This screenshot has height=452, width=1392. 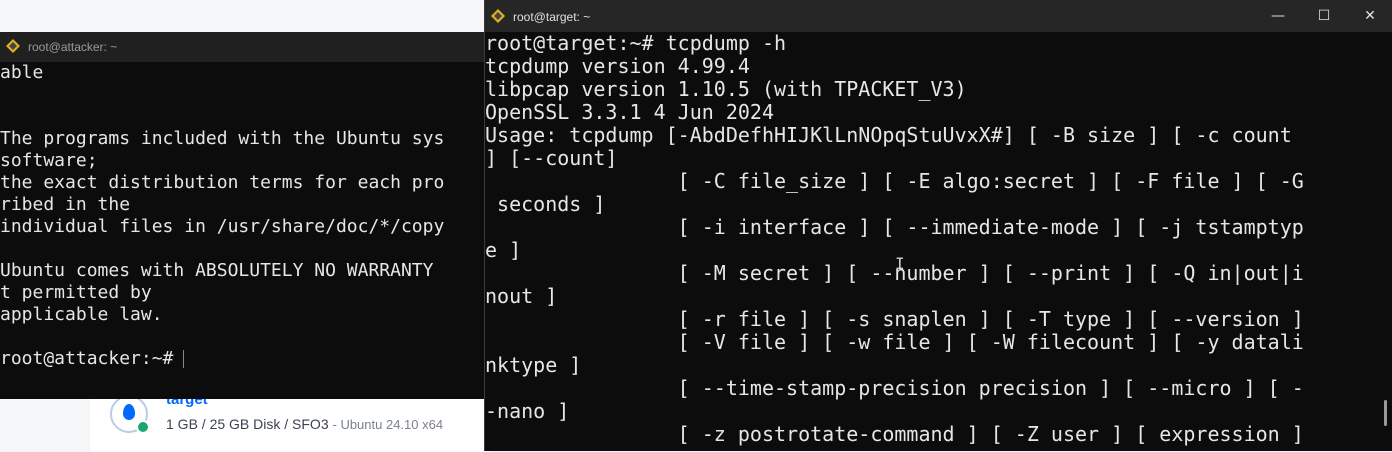 I want to click on target-window-title: root@target: ~, so click(x=552, y=17).